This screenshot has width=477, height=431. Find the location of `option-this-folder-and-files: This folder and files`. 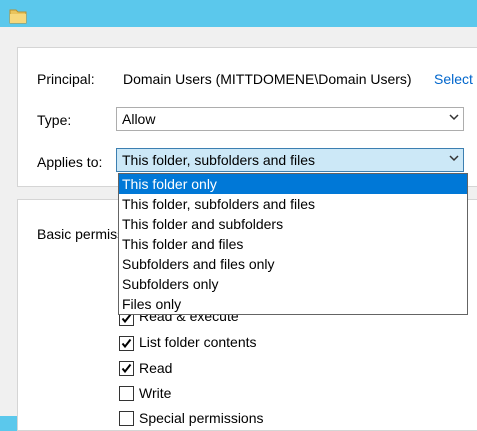

option-this-folder-and-files: This folder and files is located at coordinates (293, 244).